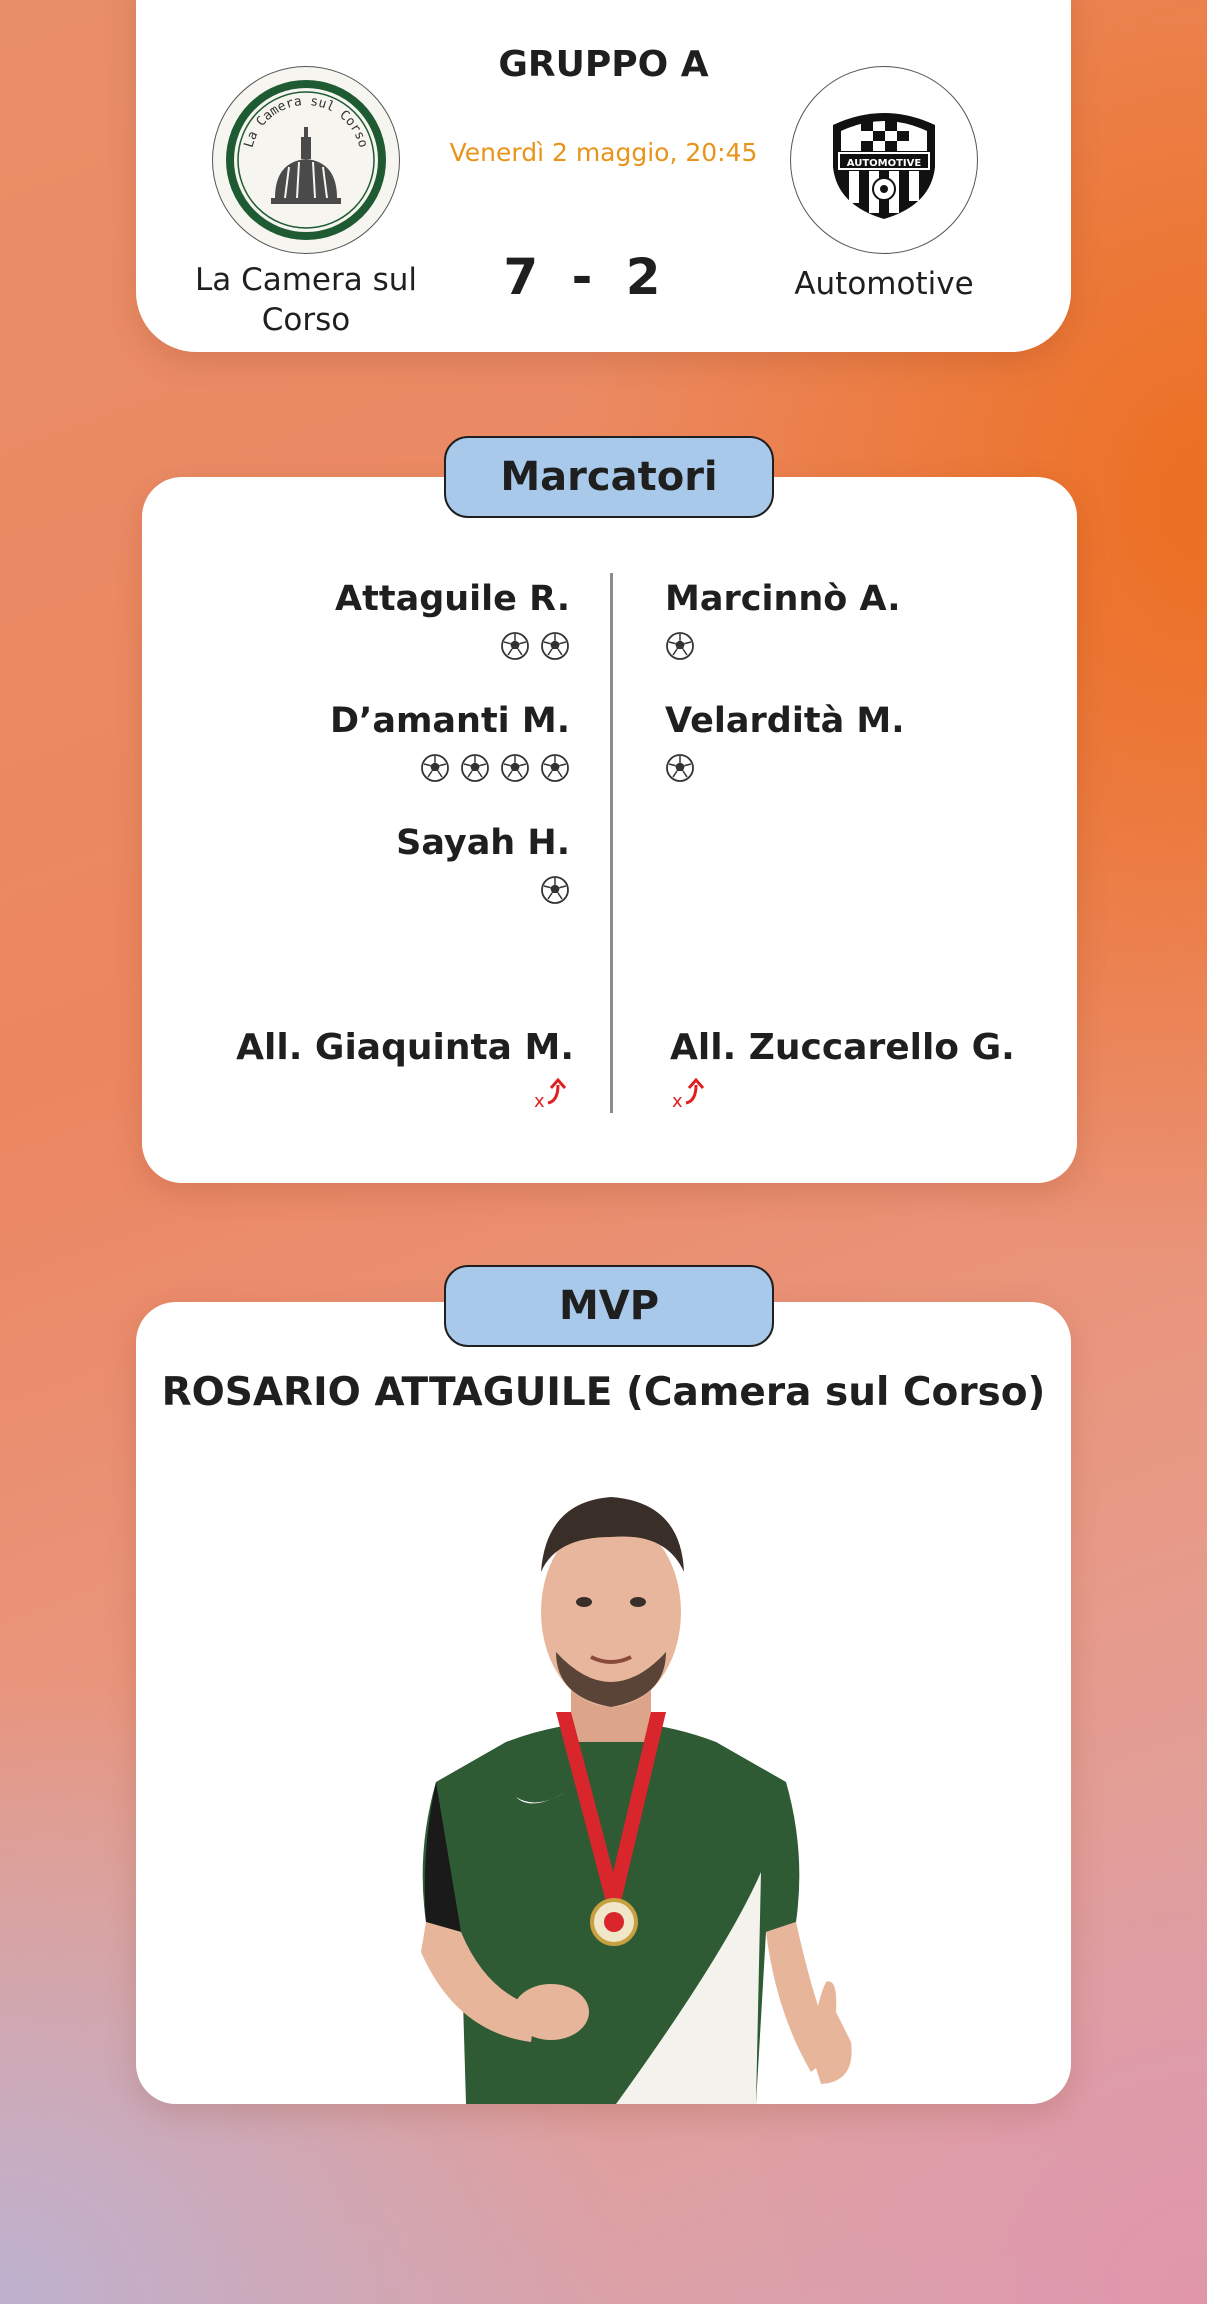  I want to click on home-scorer-name: D’amanti M., so click(449, 721).